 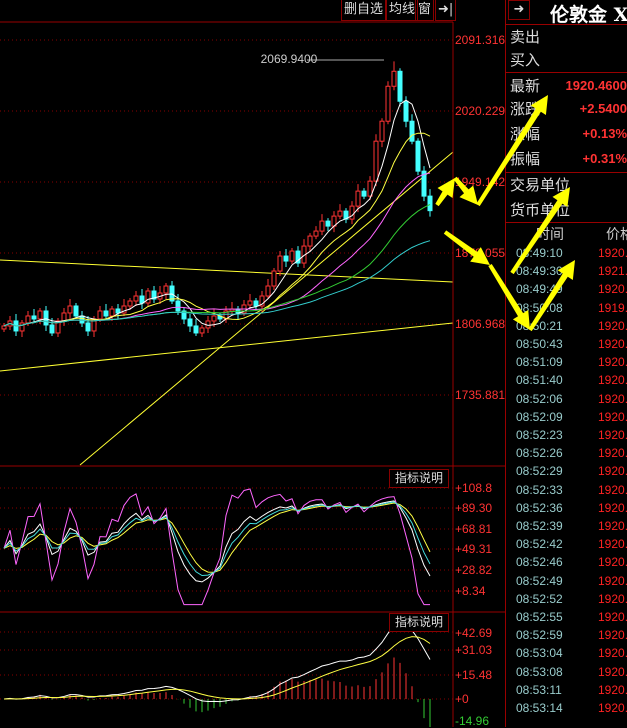 What do you see at coordinates (539, 435) in the screenshot?
I see `tick-time: 08:52:23` at bounding box center [539, 435].